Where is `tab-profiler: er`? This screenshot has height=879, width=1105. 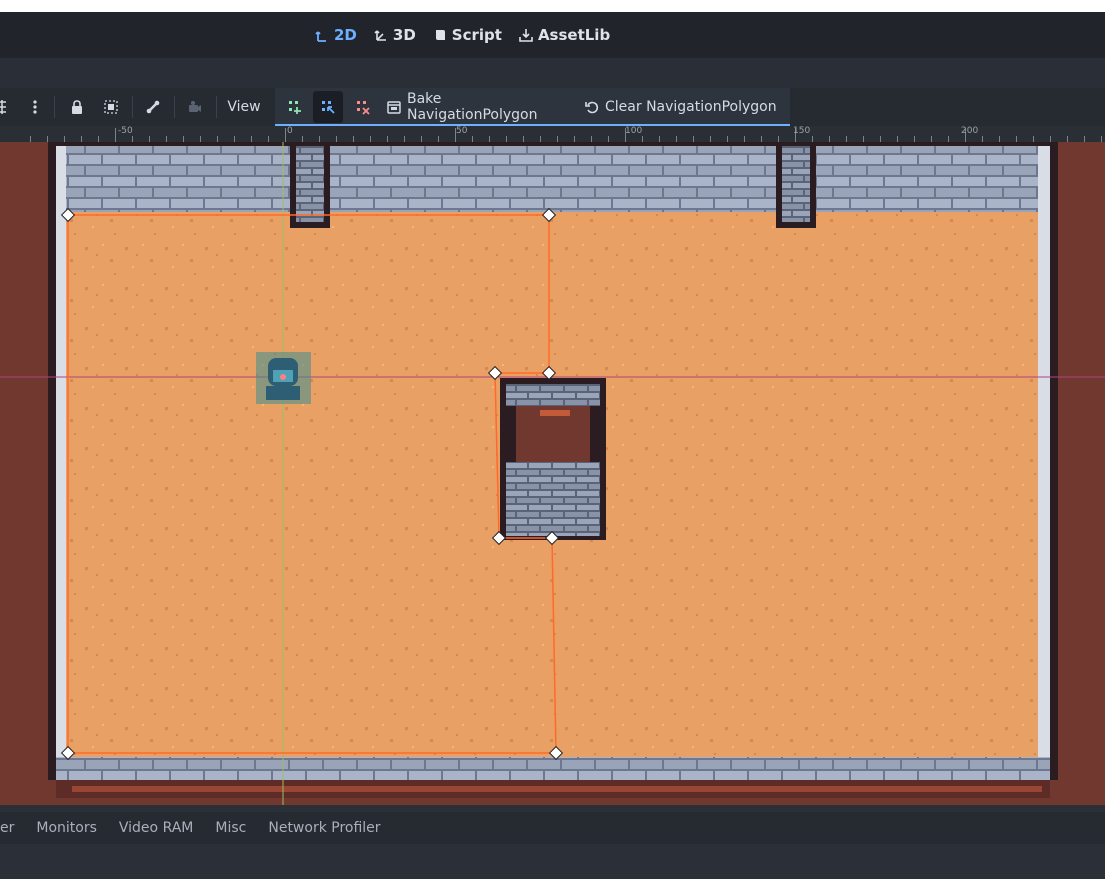 tab-profiler: er is located at coordinates (7, 828).